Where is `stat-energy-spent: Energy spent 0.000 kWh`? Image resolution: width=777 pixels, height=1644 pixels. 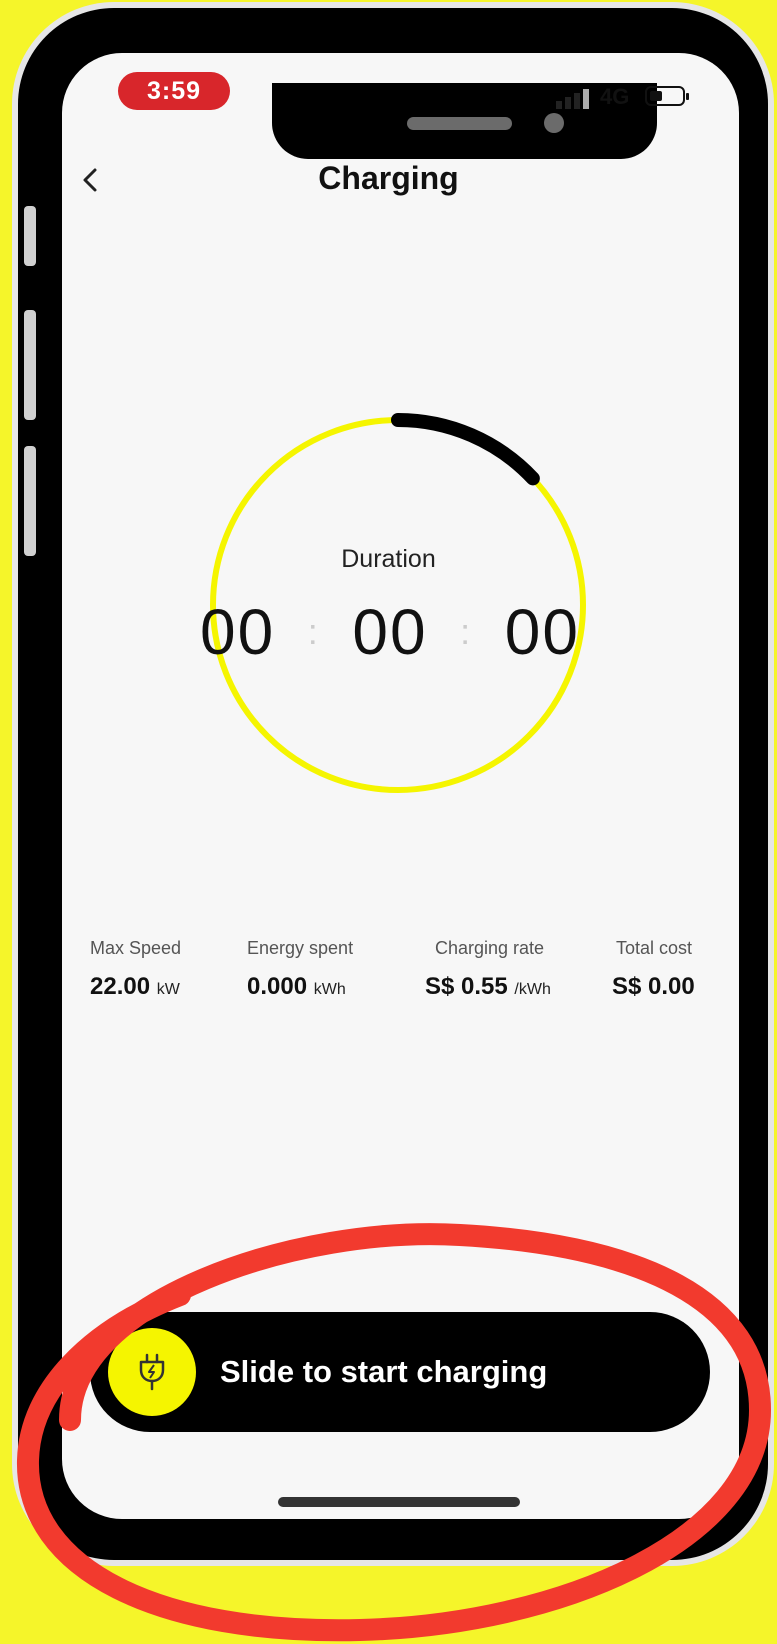
stat-energy-spent: Energy spent 0.000 kWh is located at coordinates (300, 969).